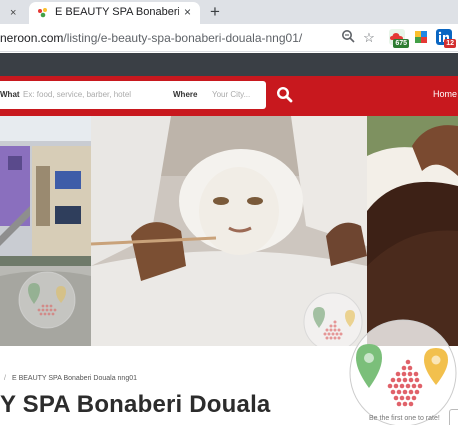 This screenshot has width=458, height=425. What do you see at coordinates (445, 94) in the screenshot?
I see `nav-home-link: Home` at bounding box center [445, 94].